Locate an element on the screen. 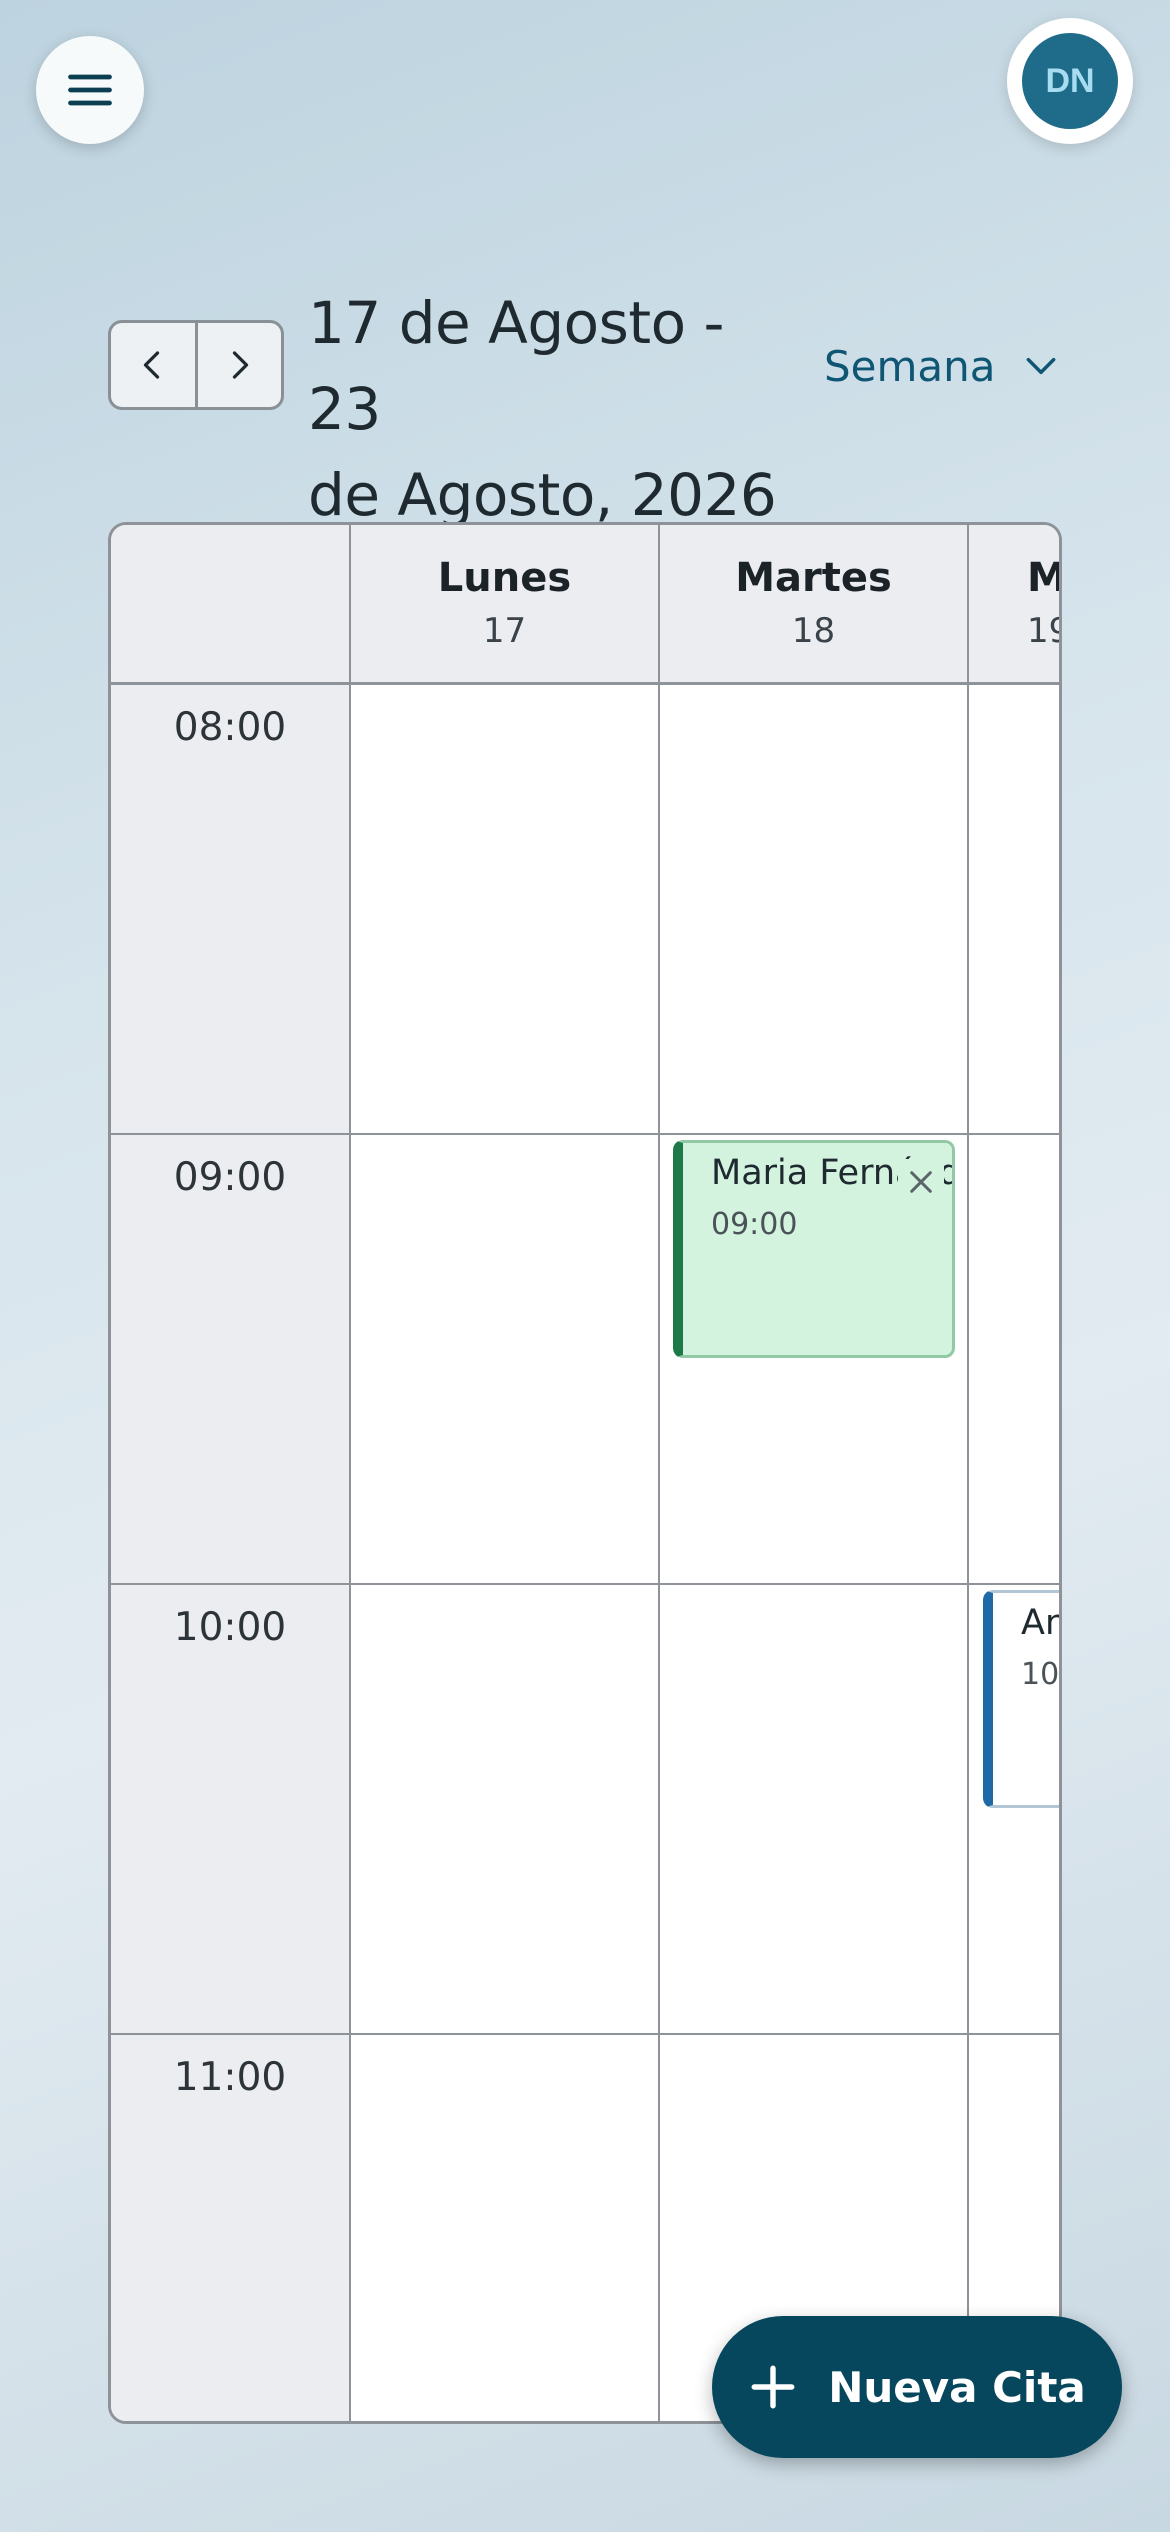 Image resolution: width=1170 pixels, height=2532 pixels. day-date: 19 is located at coordinates (1043, 631).